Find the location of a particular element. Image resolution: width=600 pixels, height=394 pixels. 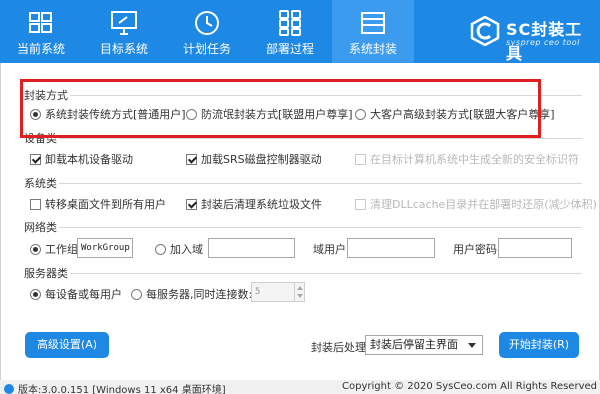

spinner-arrows-icon is located at coordinates (299, 292).